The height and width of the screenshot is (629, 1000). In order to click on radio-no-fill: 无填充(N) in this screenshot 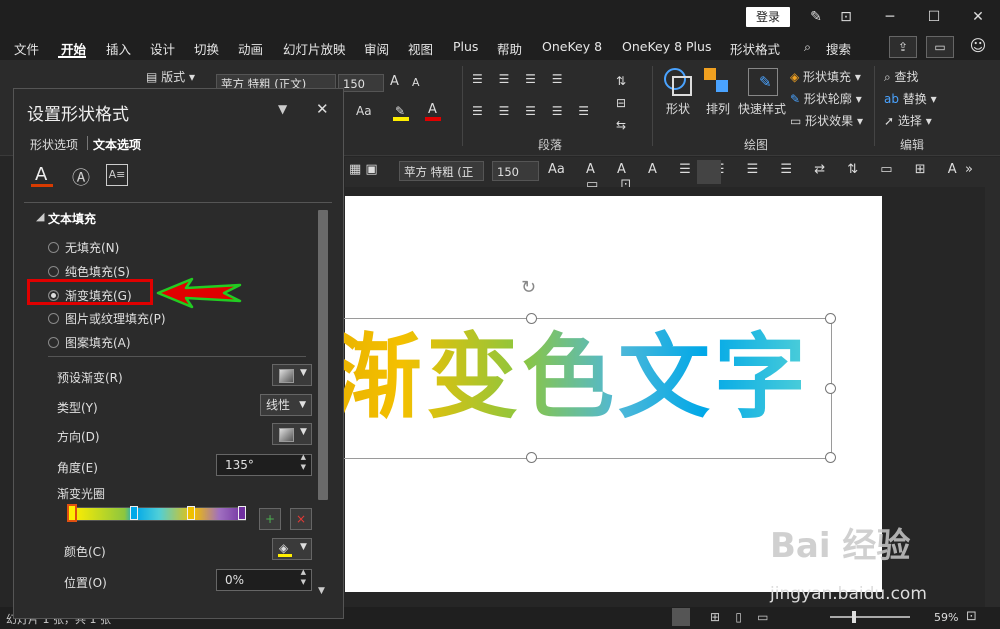, I will do `click(83, 247)`.